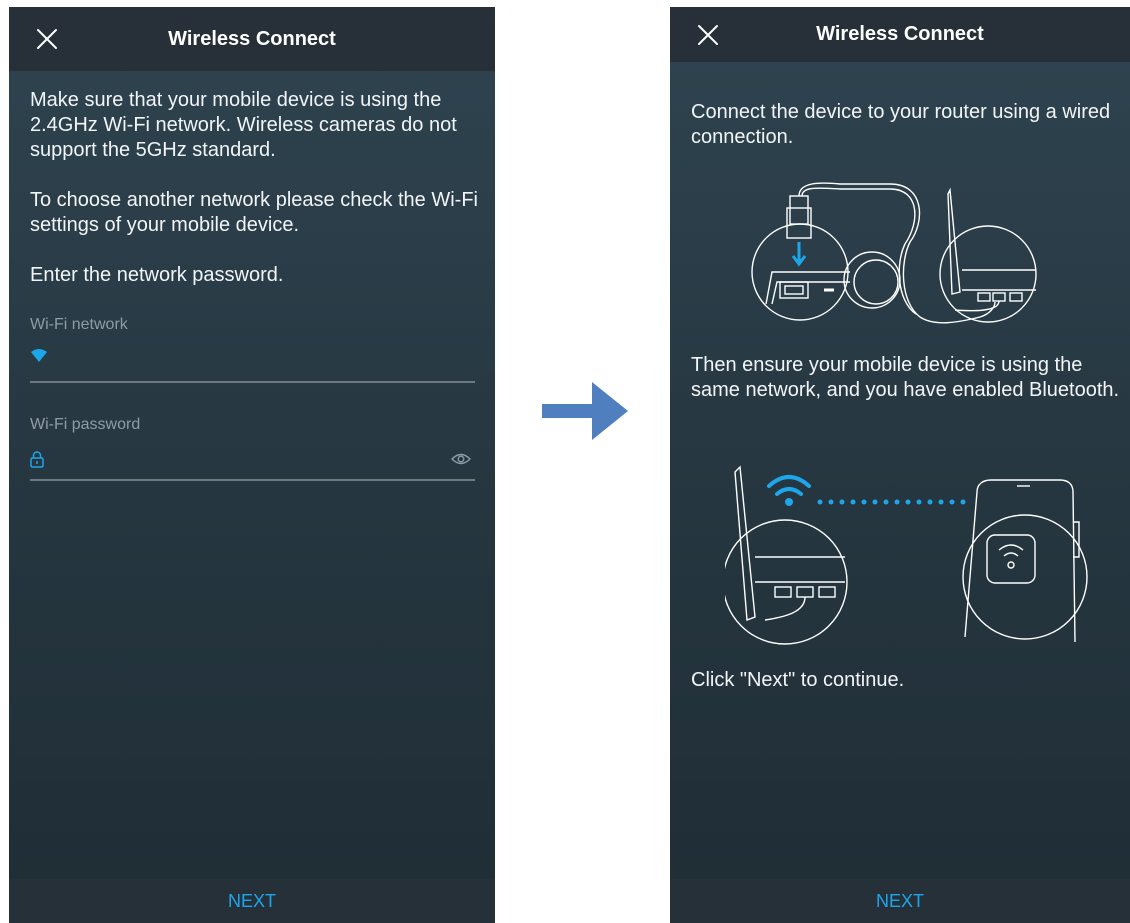 This screenshot has width=1130, height=923. Describe the element at coordinates (461, 461) in the screenshot. I see `eye-icon` at that location.